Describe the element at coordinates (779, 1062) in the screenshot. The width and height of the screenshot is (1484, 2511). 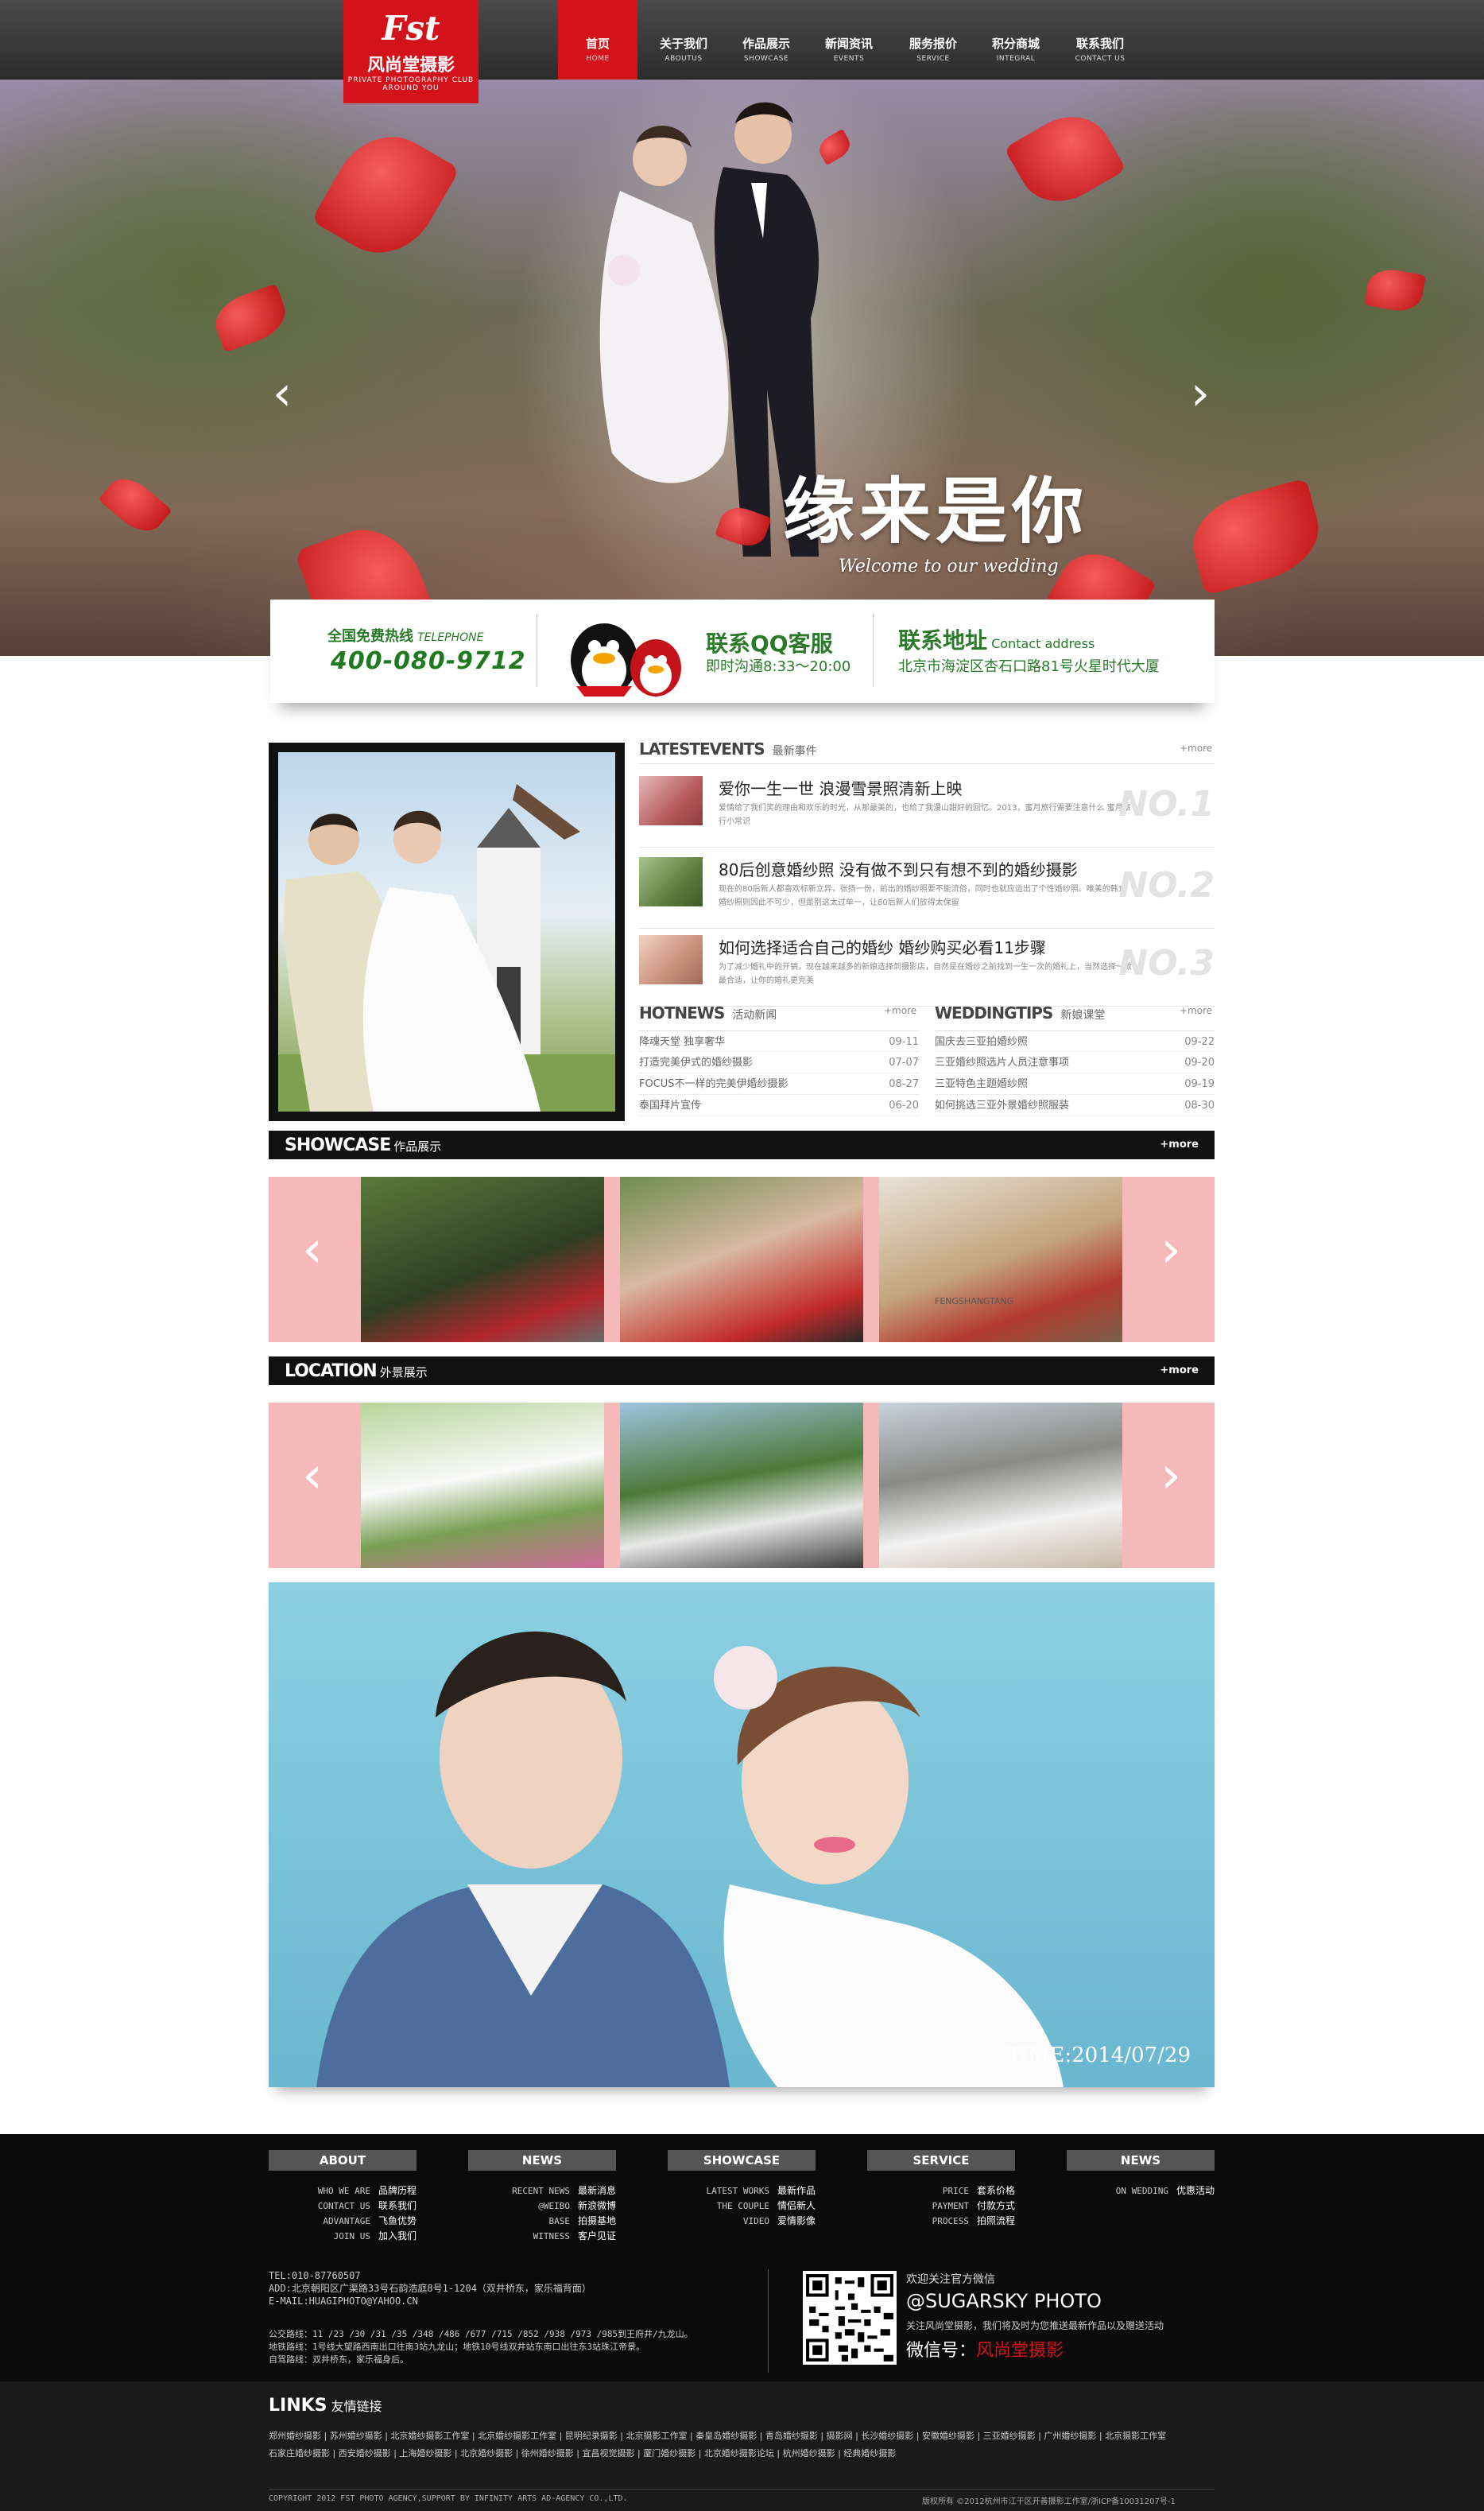
I see `list-item: 打造完美伊式的婚纱摄影 07-07` at that location.